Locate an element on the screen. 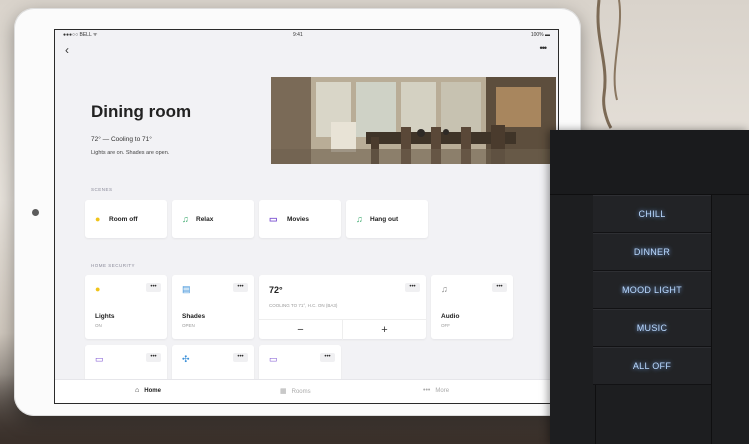 The height and width of the screenshot is (444, 749). tab-more: ••• More is located at coordinates (436, 390).